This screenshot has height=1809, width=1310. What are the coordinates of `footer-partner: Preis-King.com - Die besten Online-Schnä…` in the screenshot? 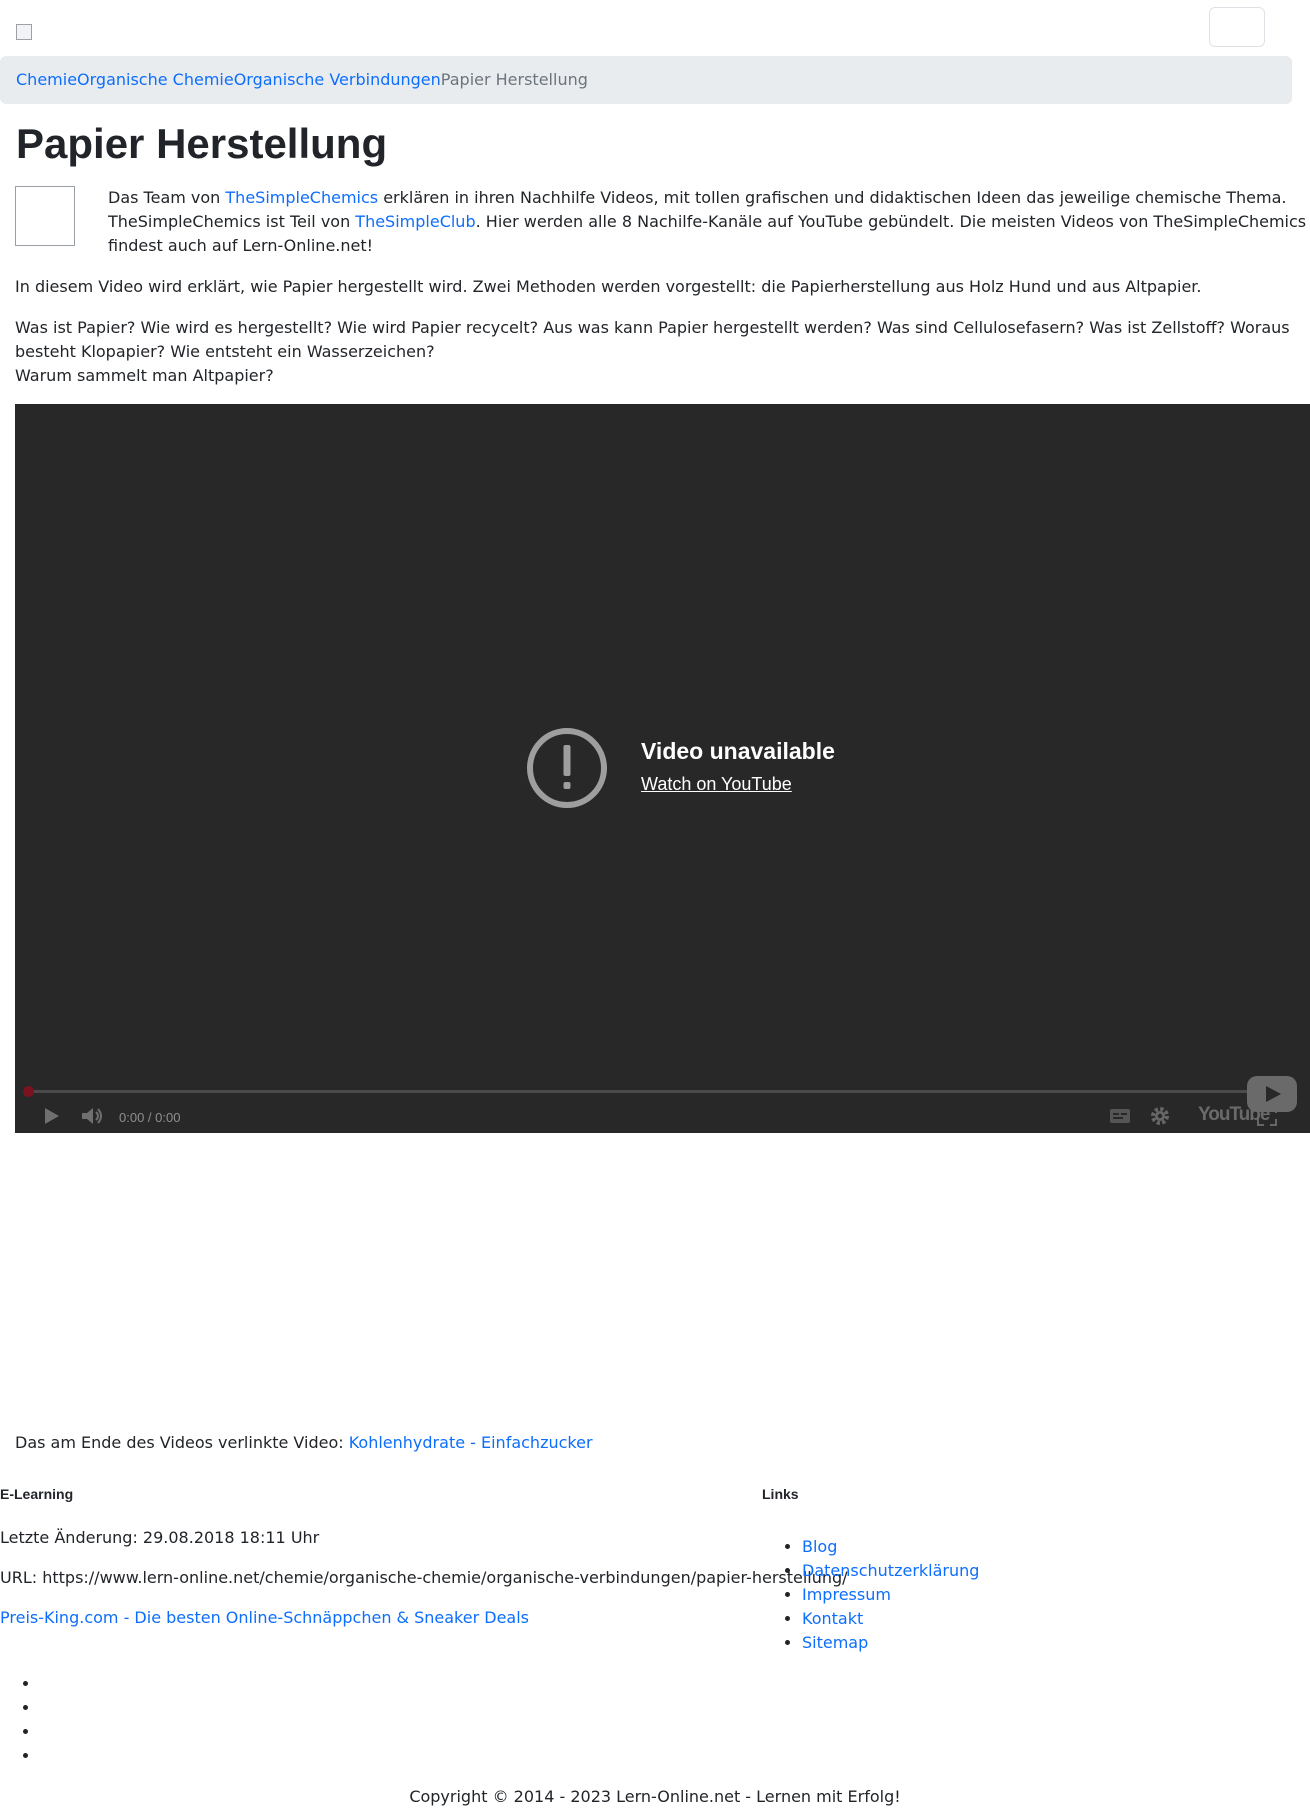 It's located at (264, 1618).